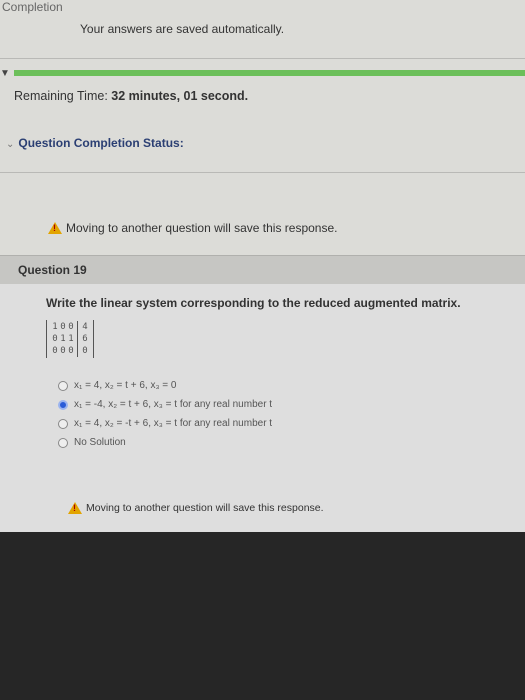 The height and width of the screenshot is (700, 525). I want to click on remaining-time-value: 32 minutes, 01 second., so click(180, 96).